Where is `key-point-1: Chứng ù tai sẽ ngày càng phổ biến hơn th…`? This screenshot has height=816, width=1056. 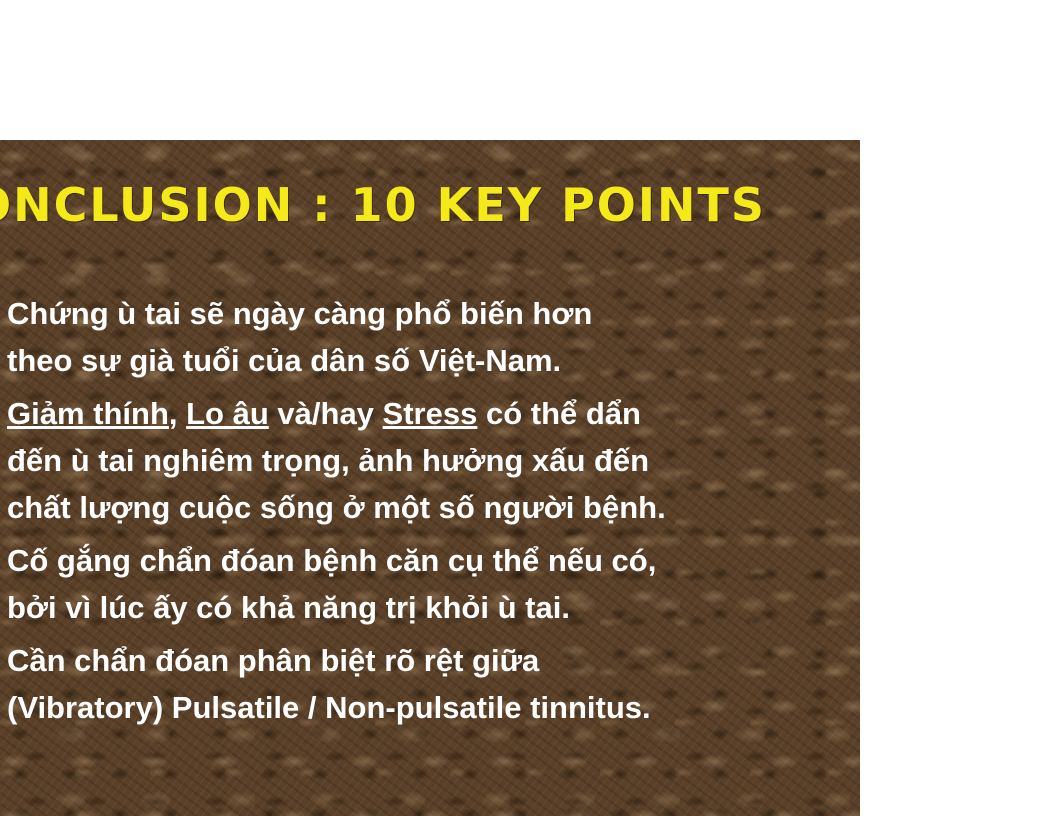
key-point-1: Chứng ù tai sẽ ngày càng phổ biến hơn th… is located at coordinates (432, 337).